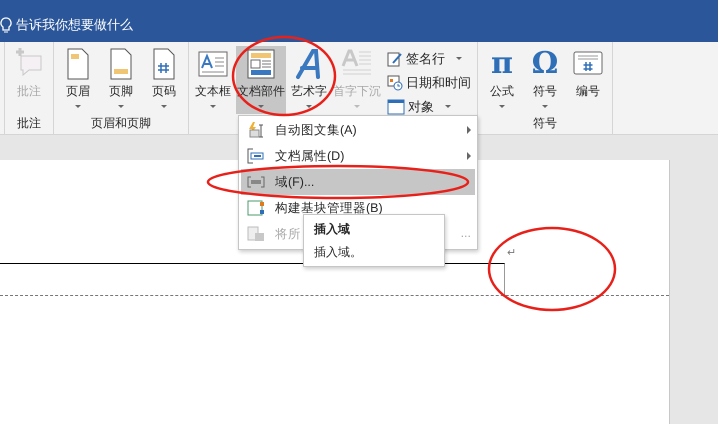 The image size is (718, 424). Describe the element at coordinates (121, 123) in the screenshot. I see `group-label: 页眉和页脚` at that location.